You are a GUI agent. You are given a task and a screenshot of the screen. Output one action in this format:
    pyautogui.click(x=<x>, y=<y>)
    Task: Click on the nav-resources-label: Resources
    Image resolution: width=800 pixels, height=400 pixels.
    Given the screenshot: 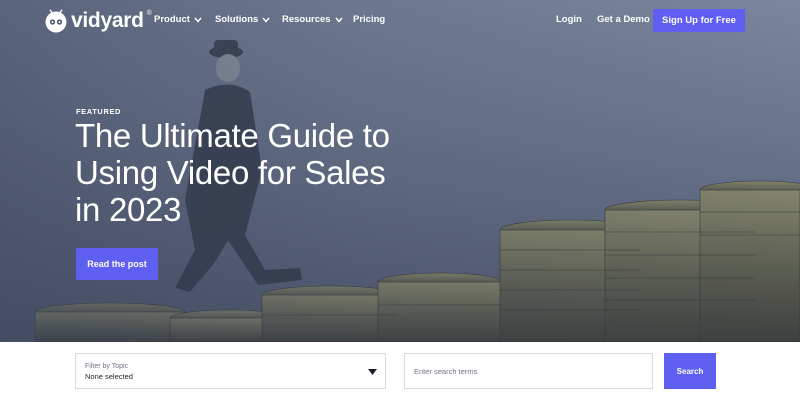 What is the action you would take?
    pyautogui.click(x=306, y=19)
    